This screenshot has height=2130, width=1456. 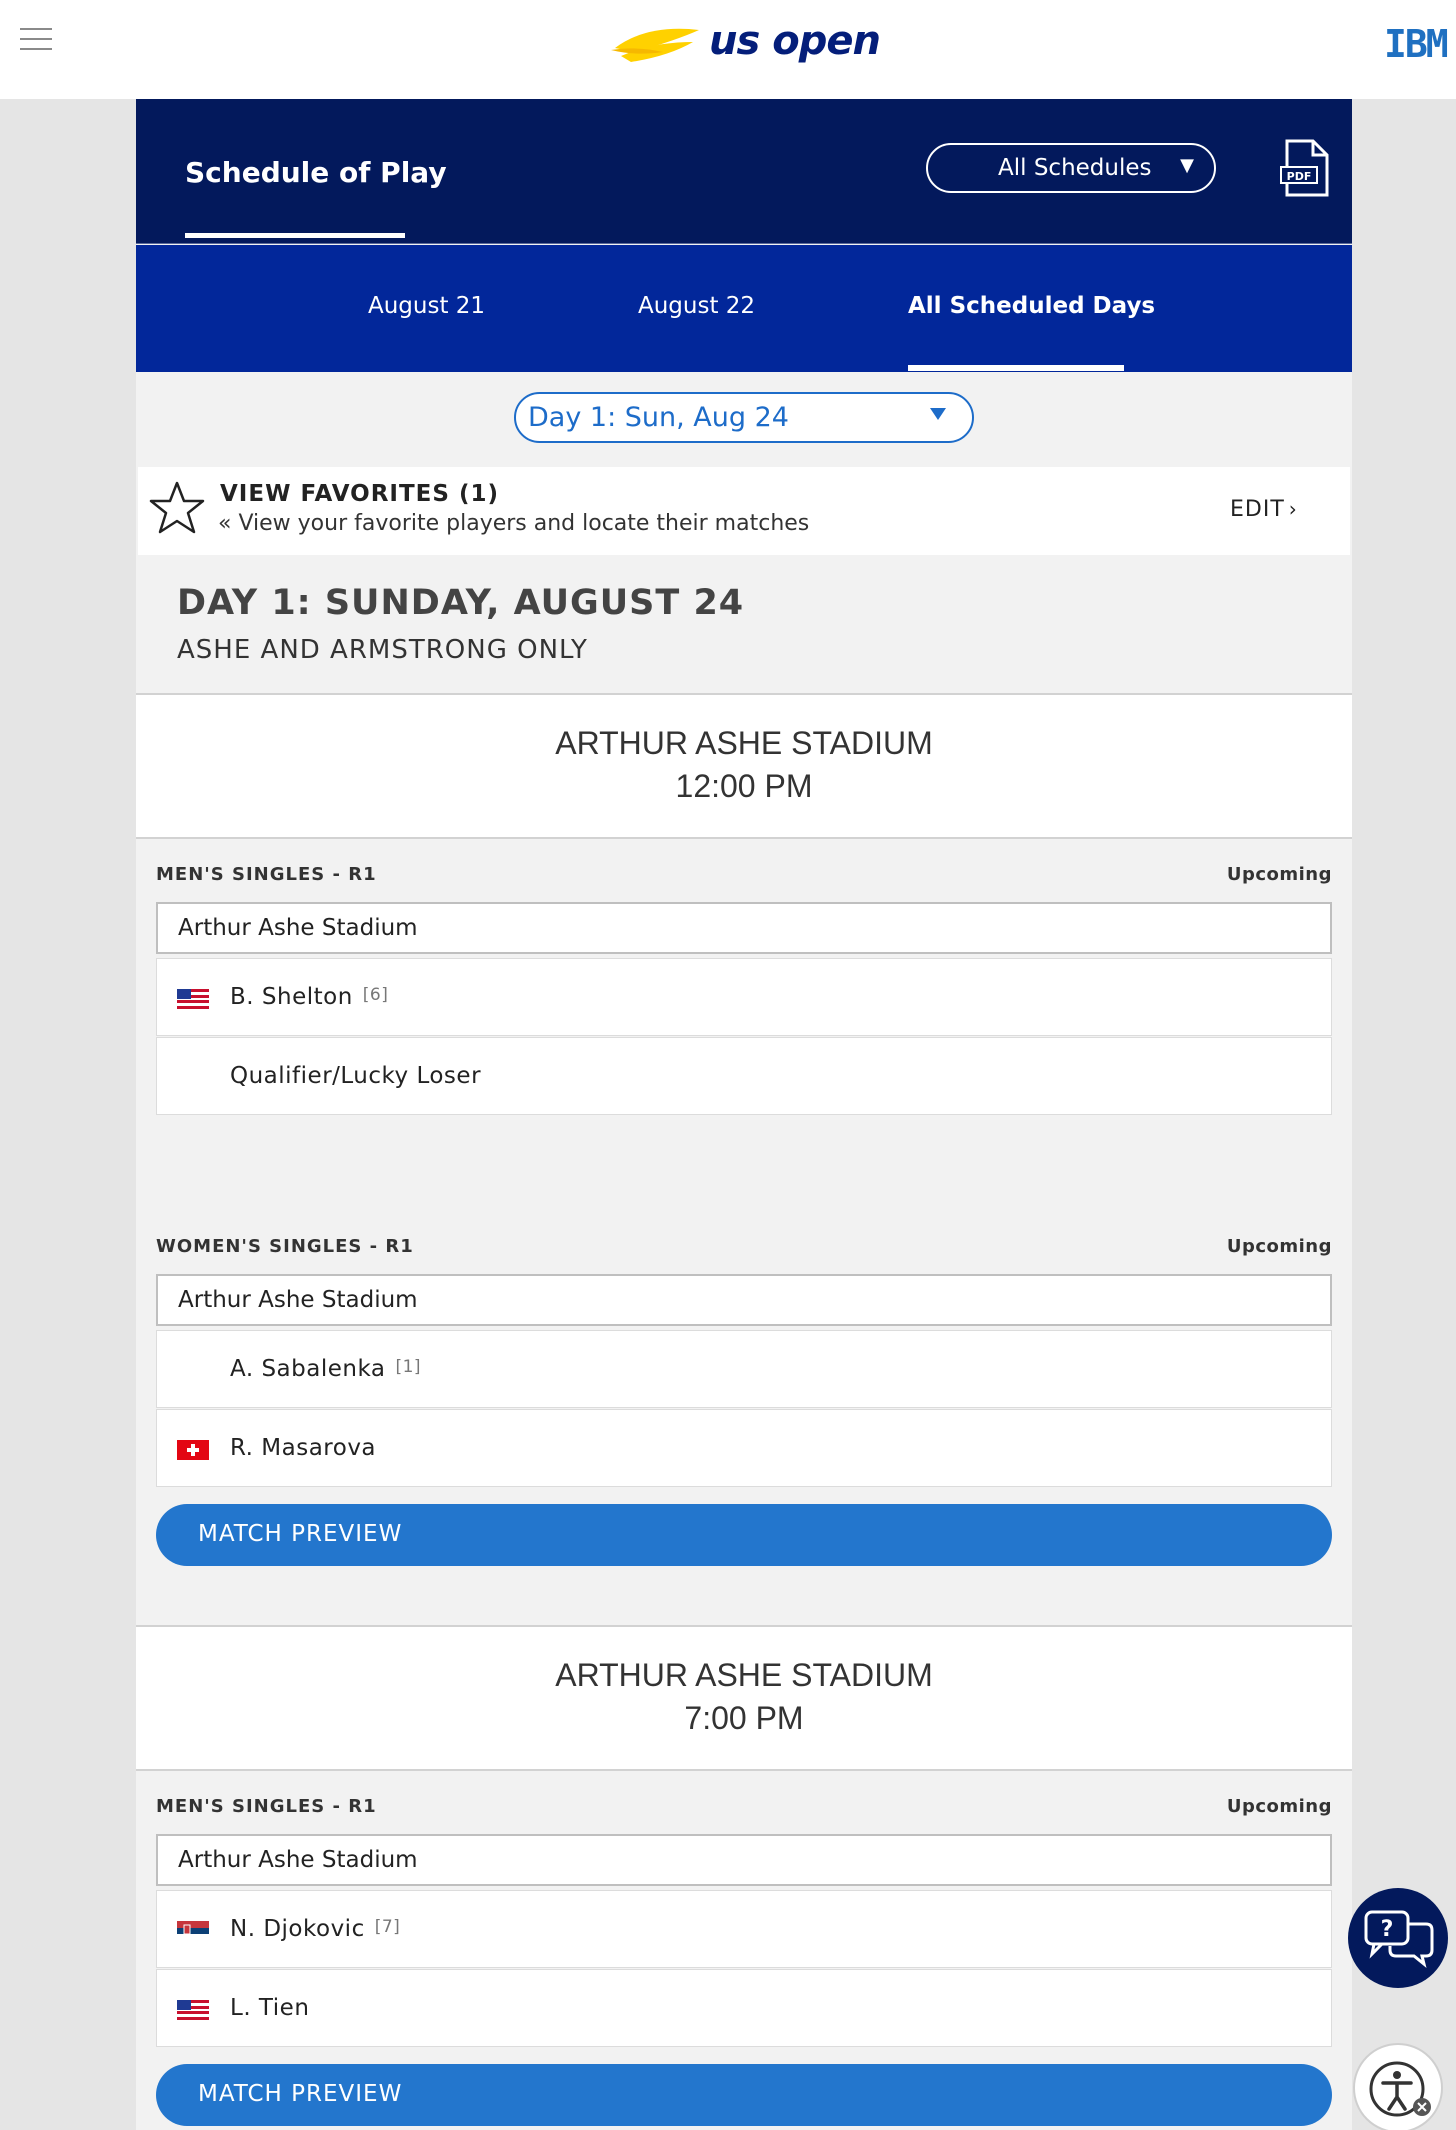 I want to click on edit-label: EDIT, so click(x=1257, y=509).